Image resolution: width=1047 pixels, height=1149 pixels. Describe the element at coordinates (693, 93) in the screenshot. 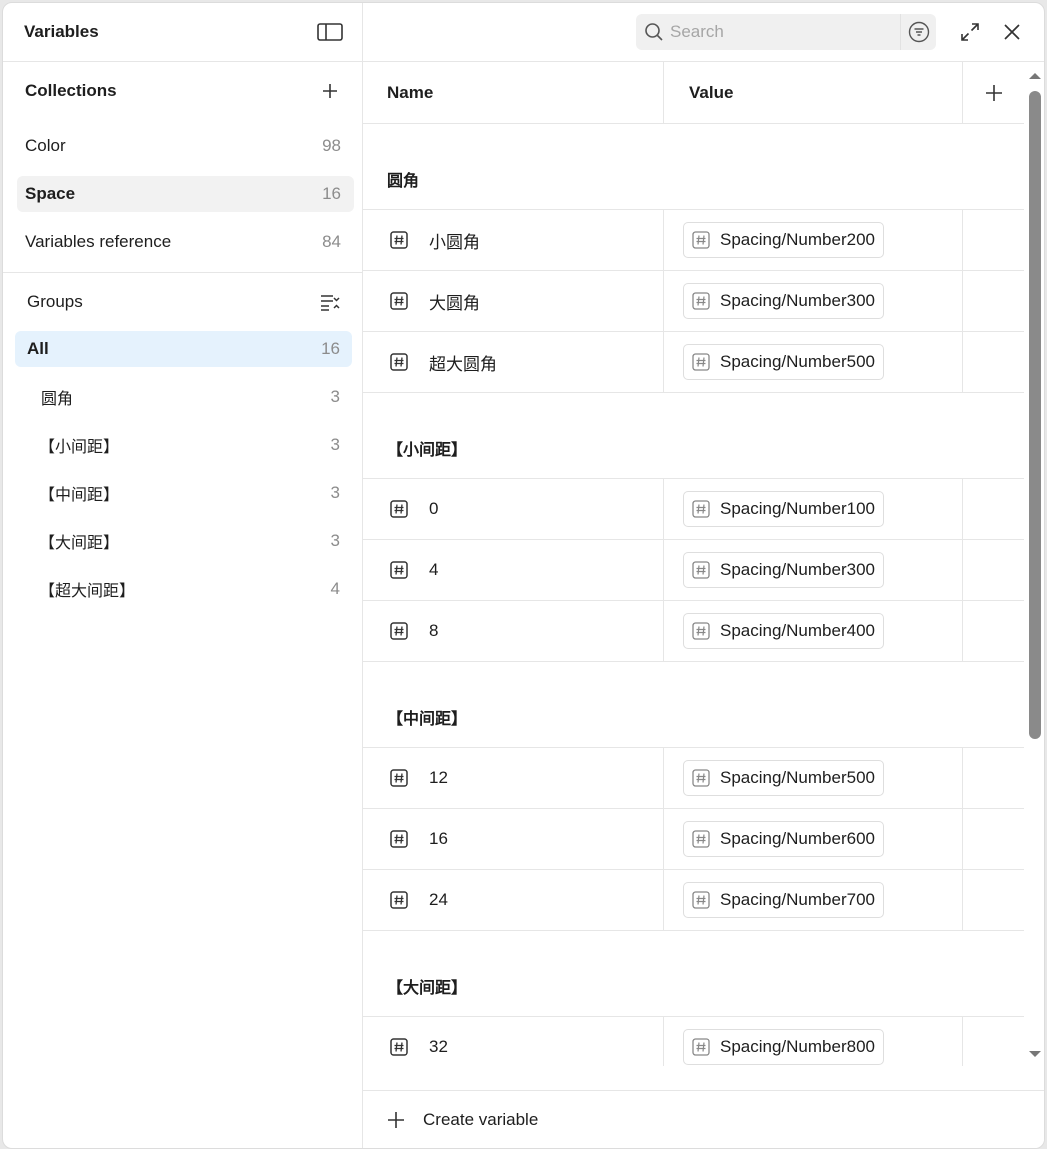

I see `table-header: Name Value` at that location.